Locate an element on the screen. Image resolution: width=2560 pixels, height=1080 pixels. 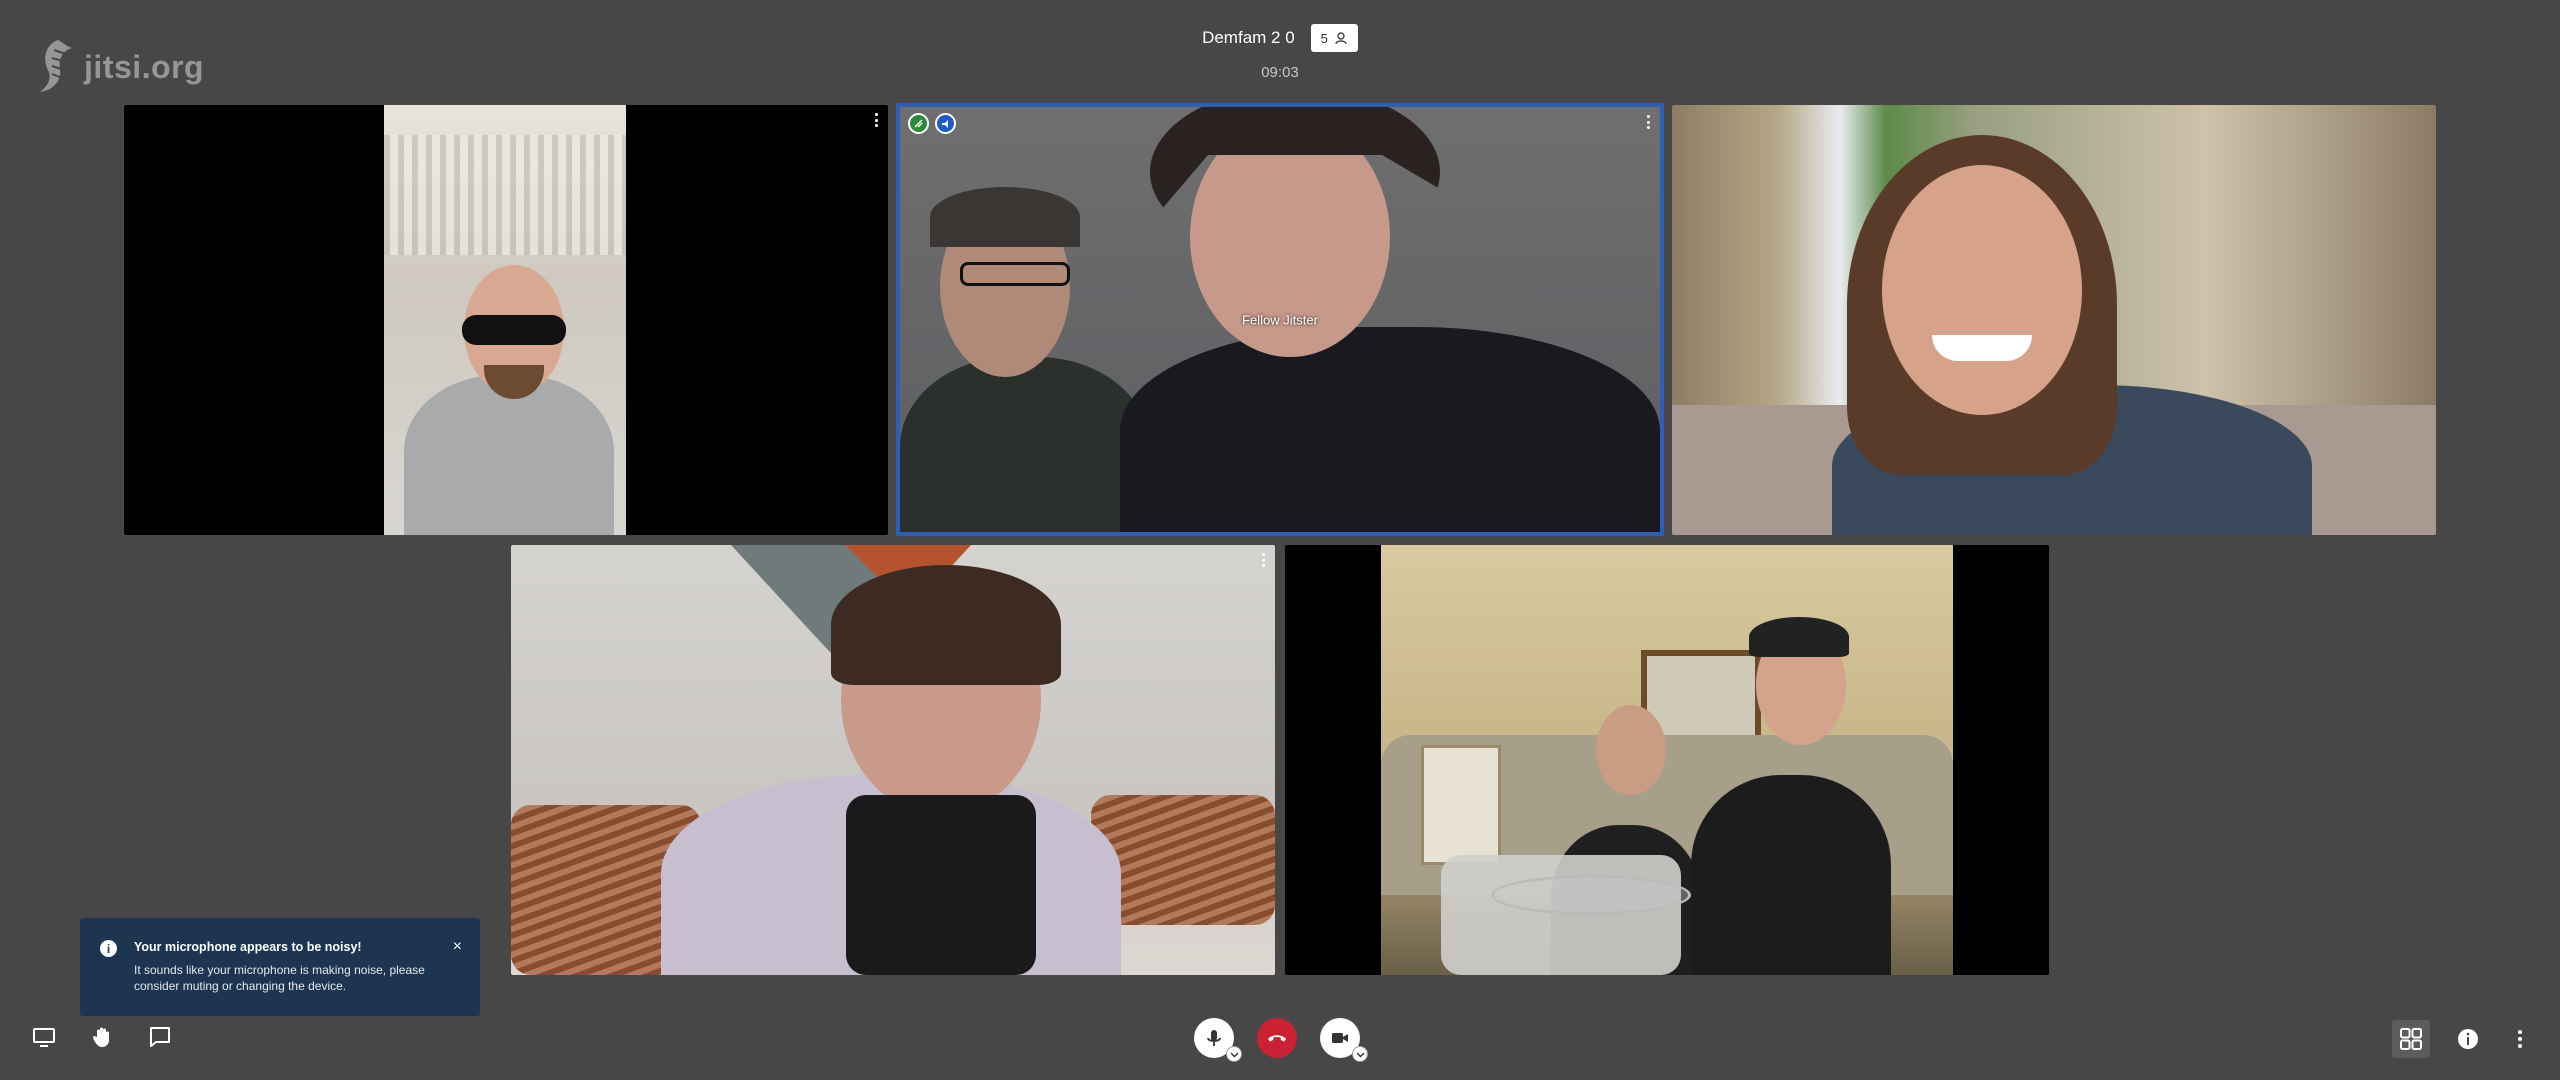
hangup-button is located at coordinates (1277, 1038).